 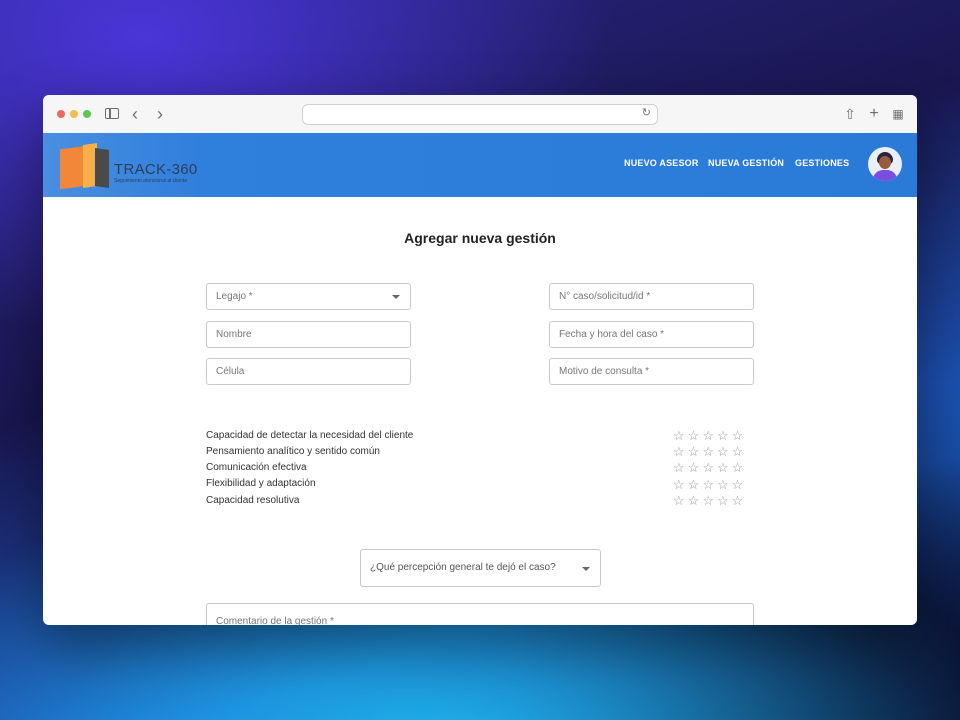 I want to click on fecha-input: Fecha y hora del caso *, so click(x=651, y=334).